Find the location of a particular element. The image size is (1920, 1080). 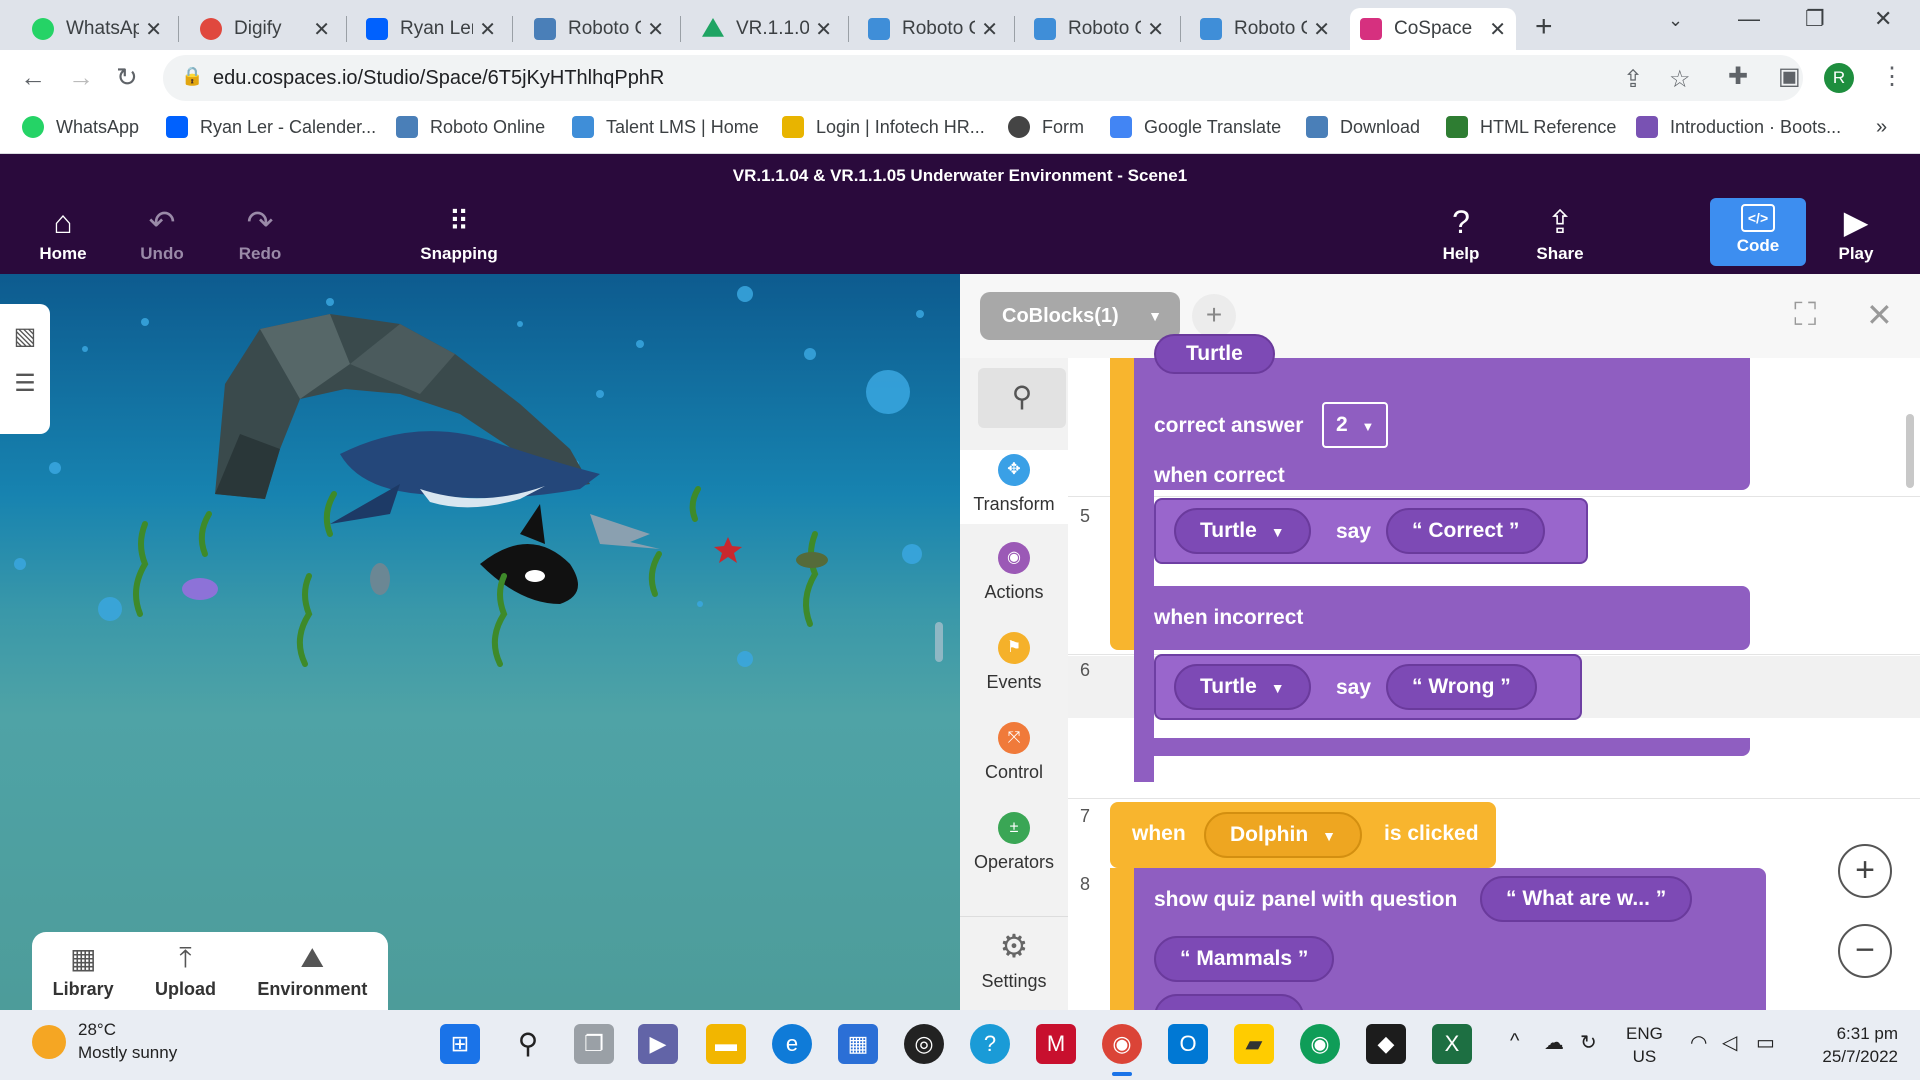

tab-search-icon: ⌄ is located at coordinates (1675, 20).